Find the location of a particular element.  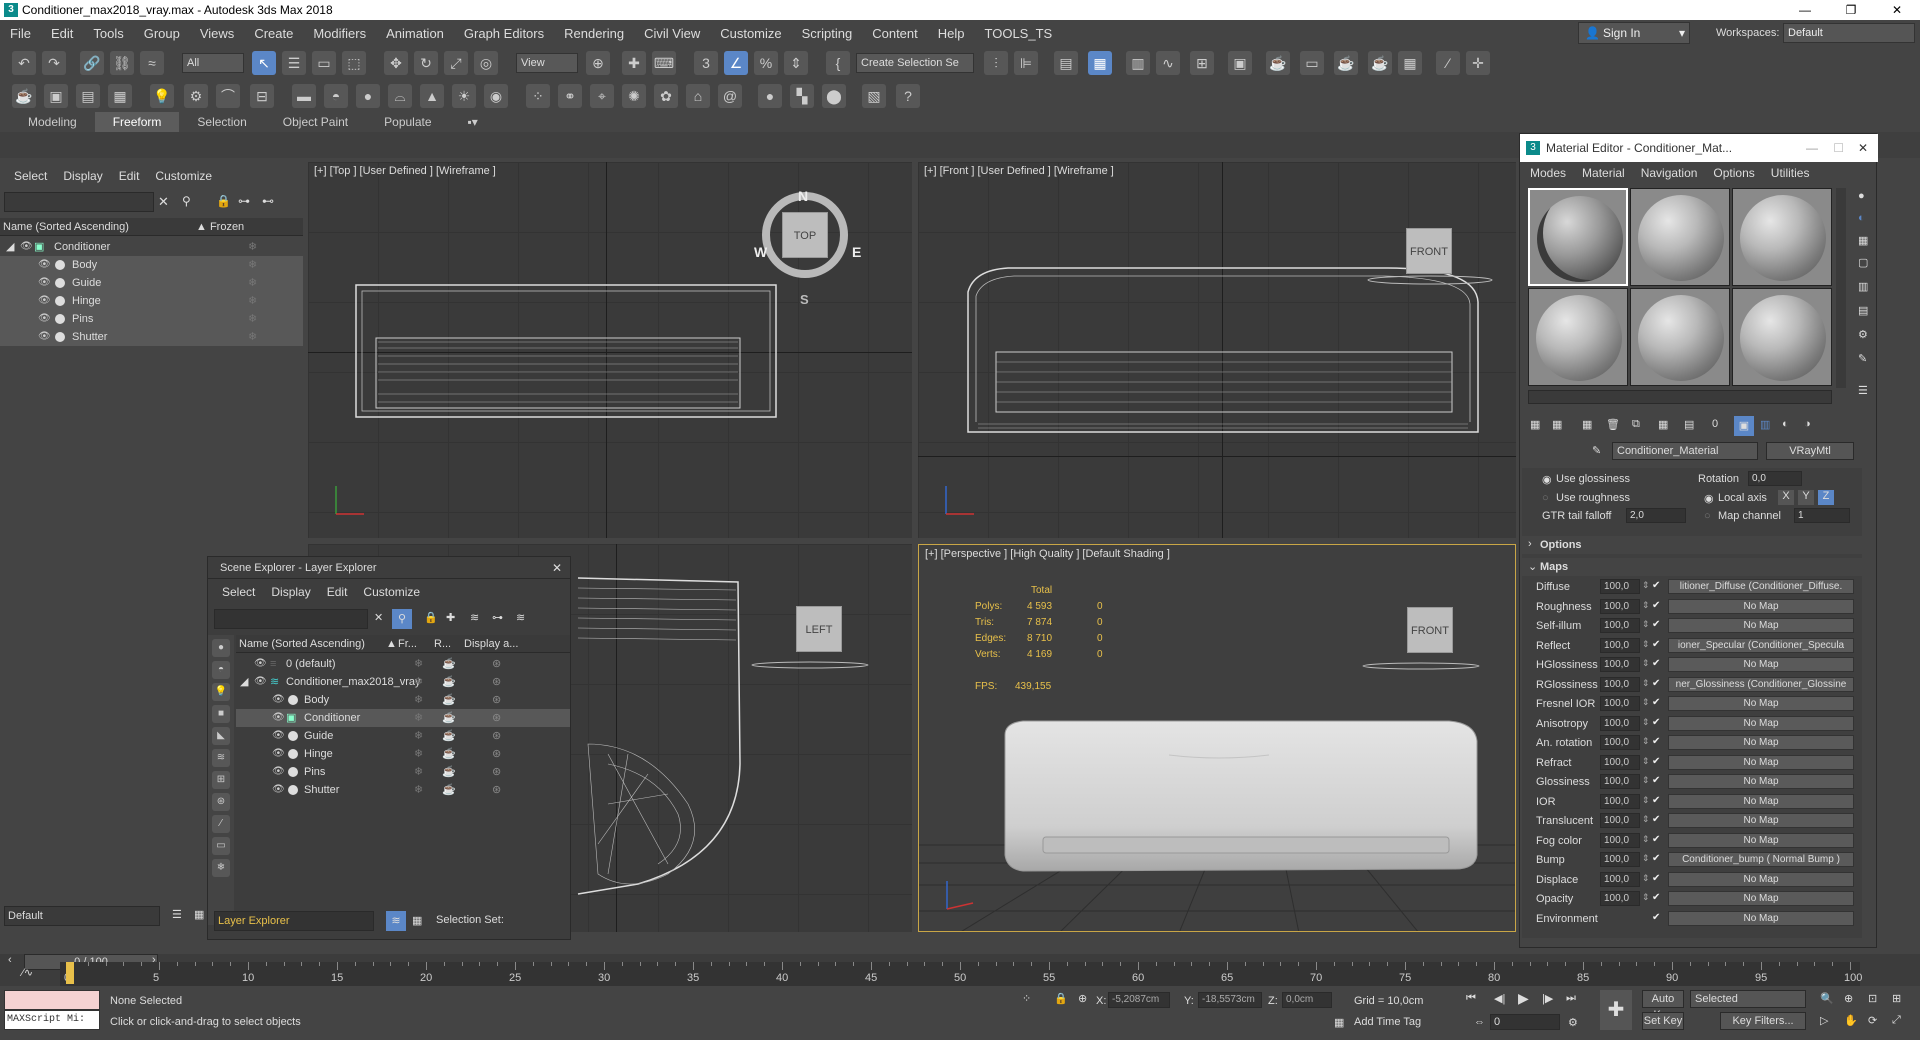

make-copy-icon: ⧉ is located at coordinates (1636, 424).